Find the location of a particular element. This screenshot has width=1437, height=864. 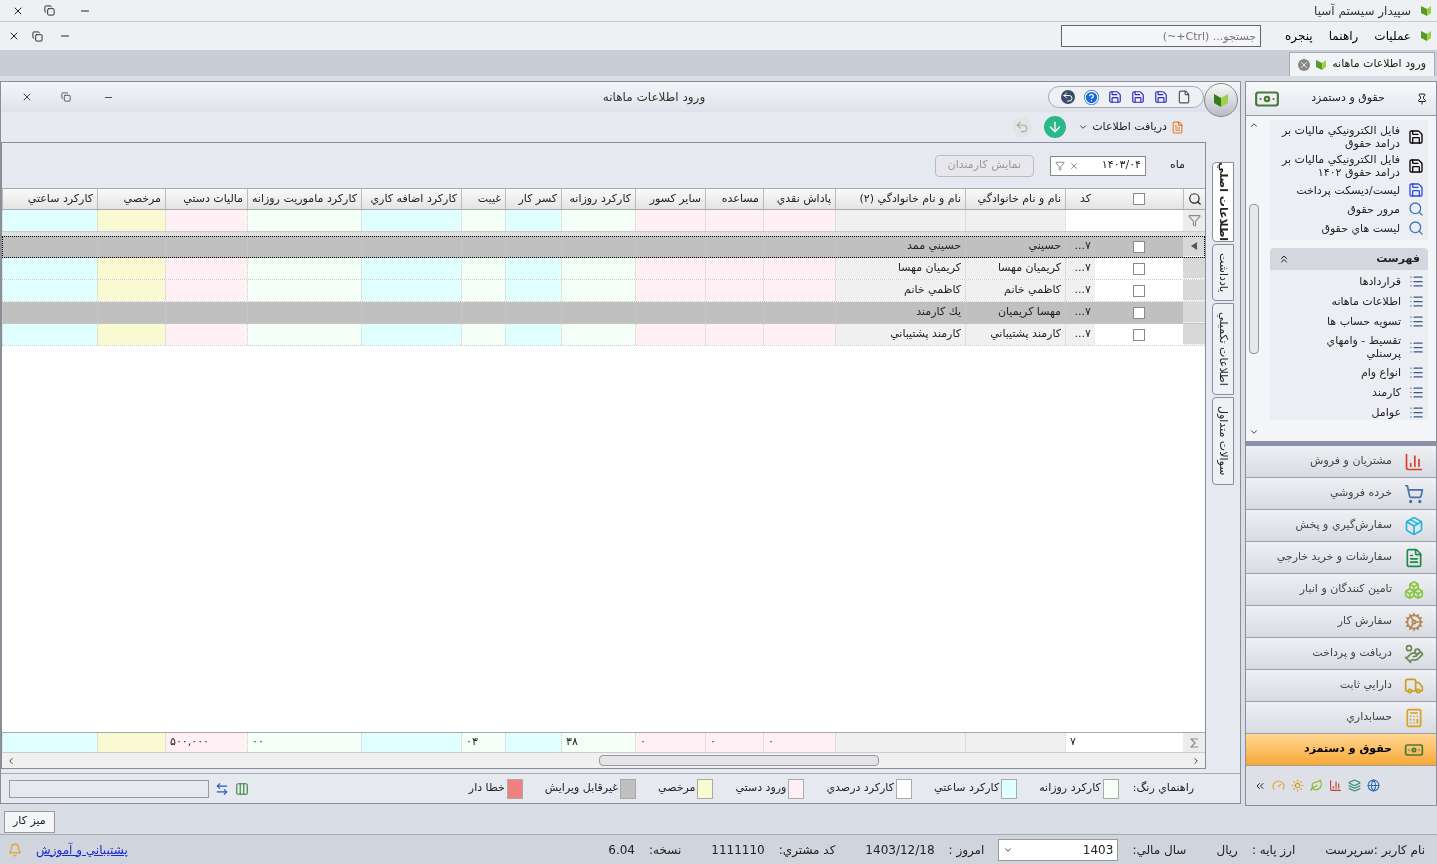

column-header: غيبت is located at coordinates (483, 199).